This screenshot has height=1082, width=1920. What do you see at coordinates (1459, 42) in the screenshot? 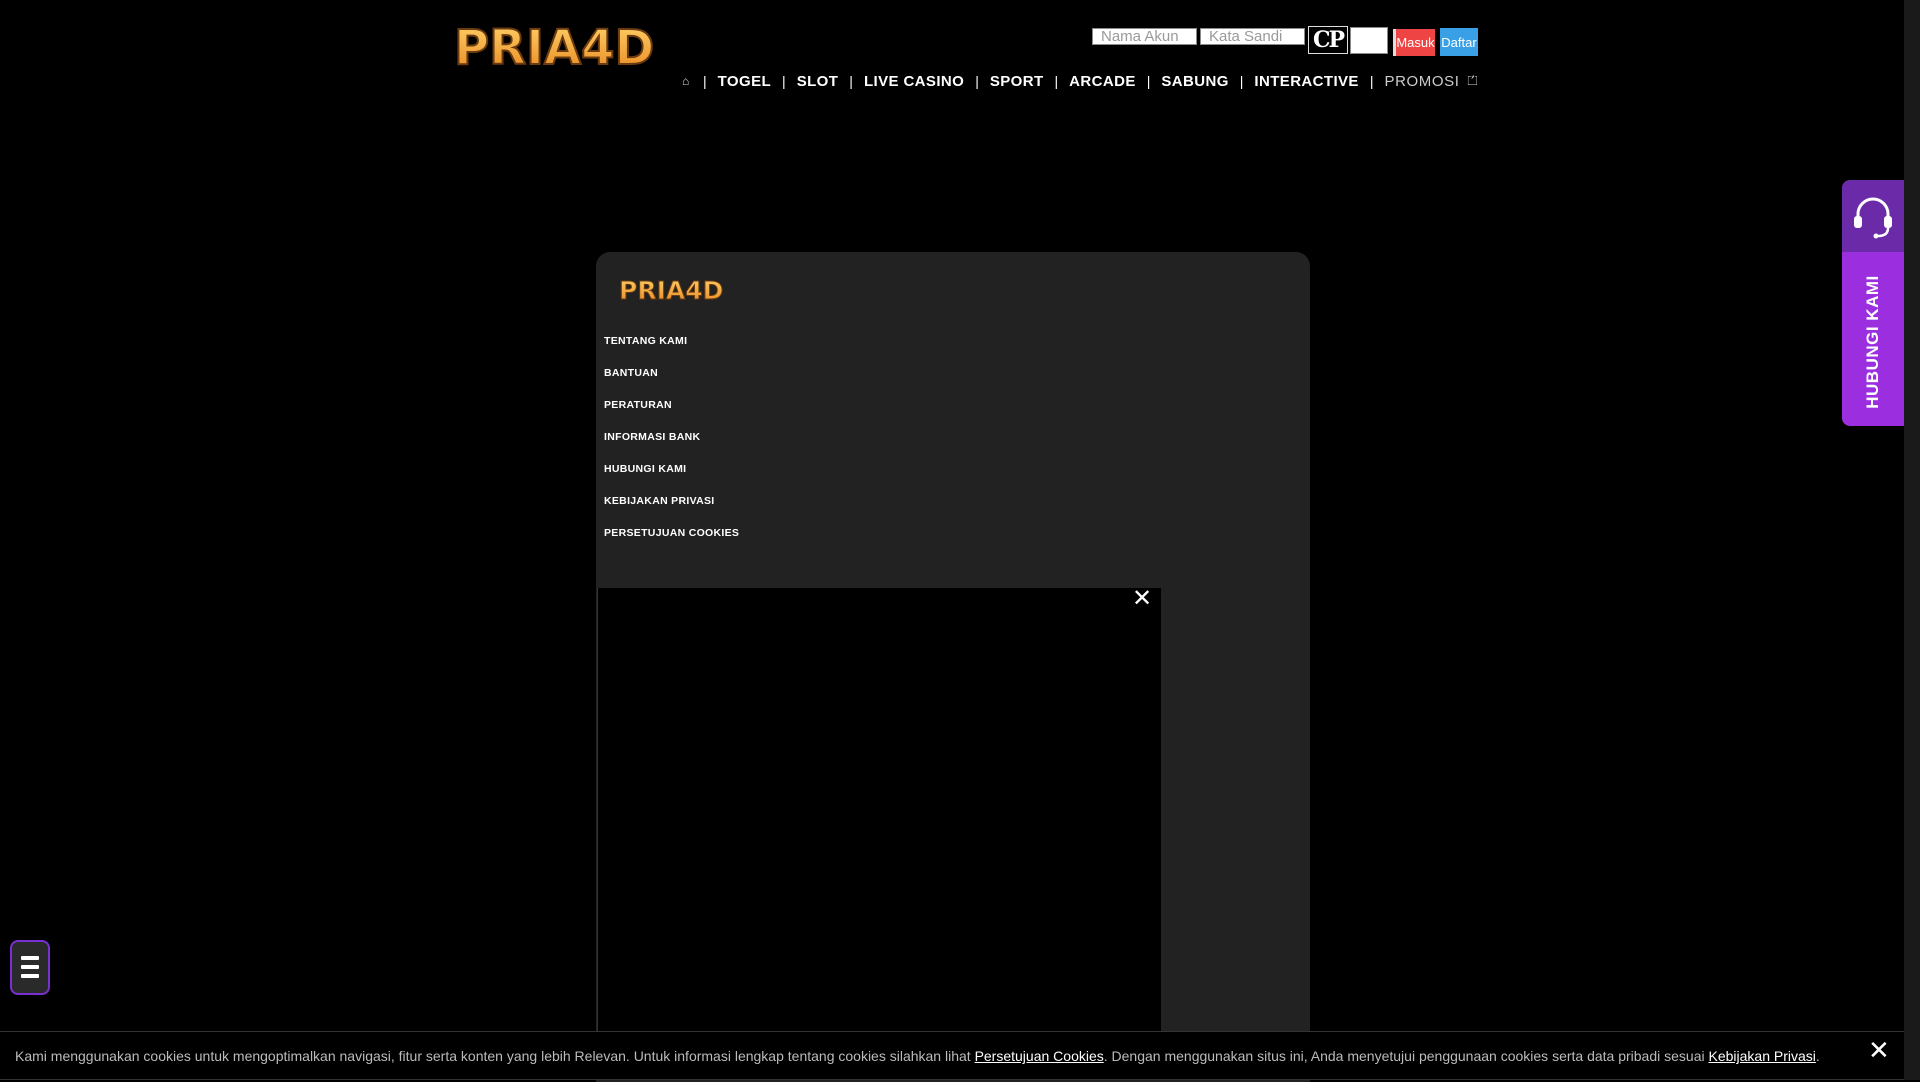
I see `register-button: Daftar` at bounding box center [1459, 42].